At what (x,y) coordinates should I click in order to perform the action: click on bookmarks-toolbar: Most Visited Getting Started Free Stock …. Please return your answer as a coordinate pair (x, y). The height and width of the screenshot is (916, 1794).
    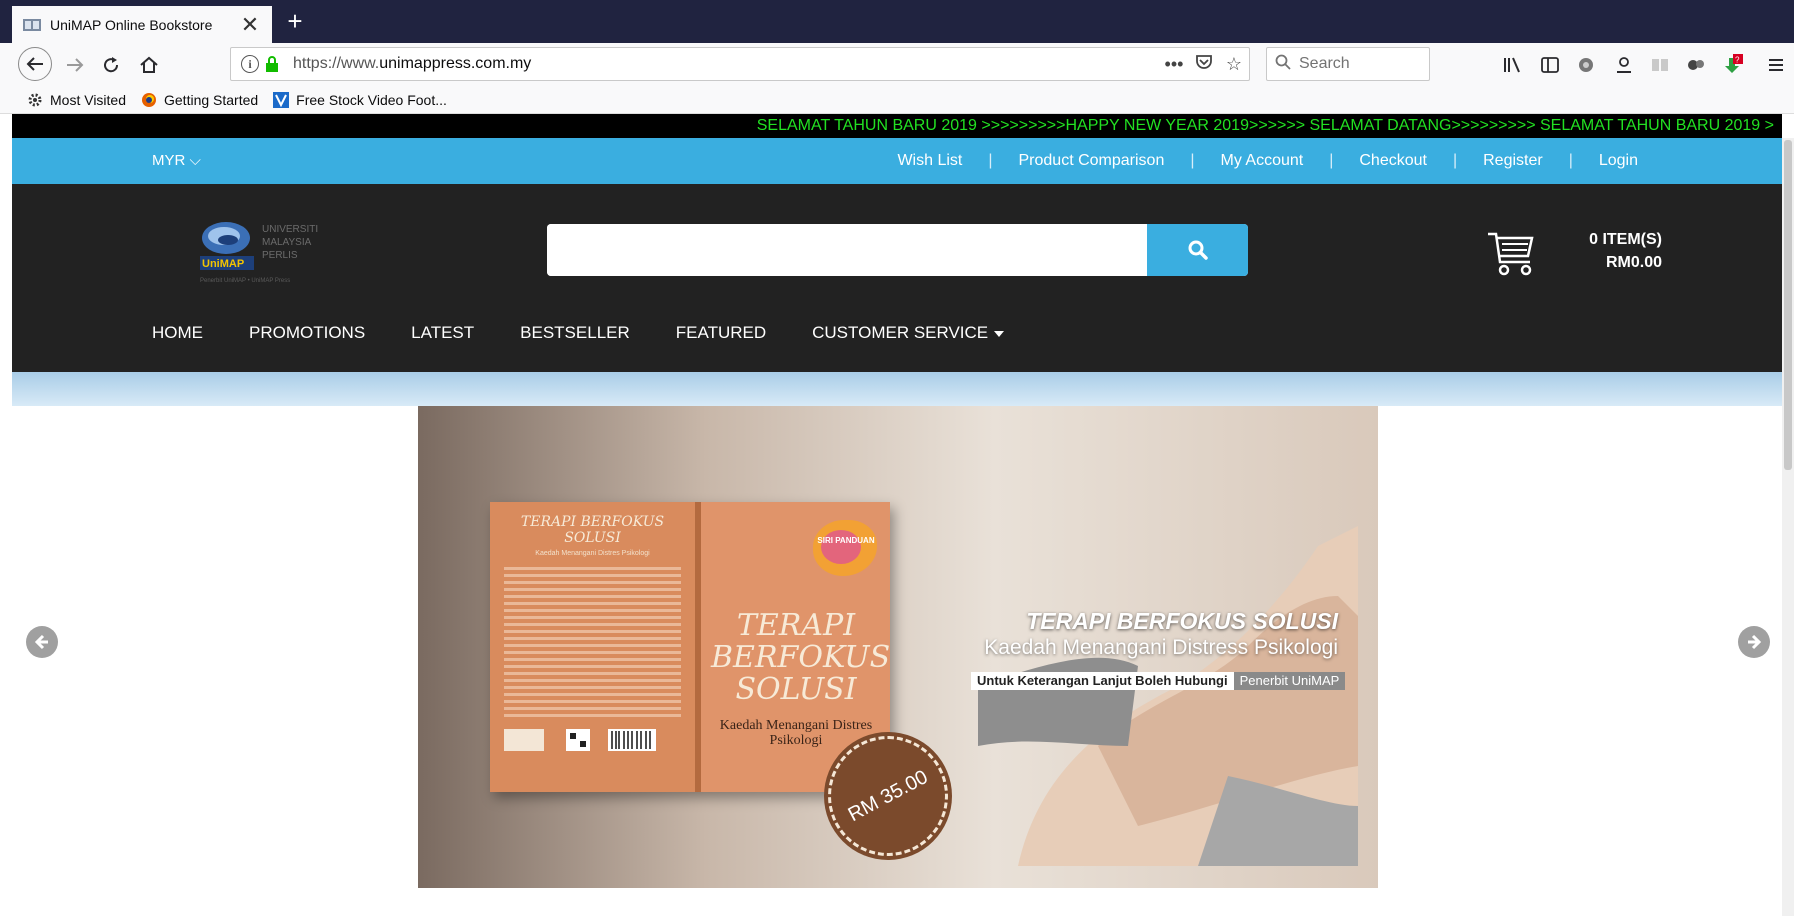
    Looking at the image, I should click on (897, 100).